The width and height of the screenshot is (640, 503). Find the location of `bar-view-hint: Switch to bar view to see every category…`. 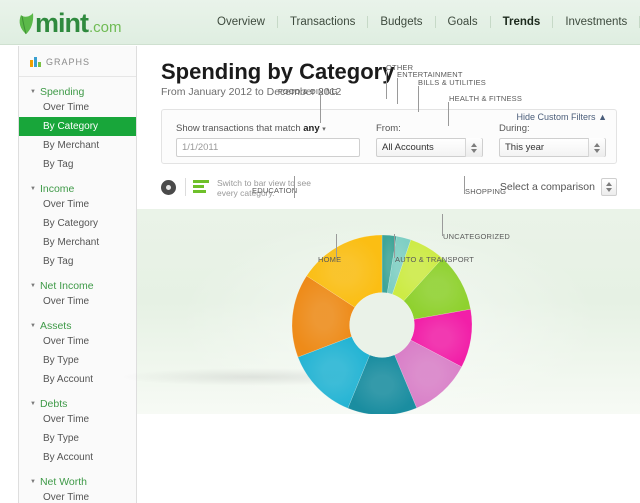

bar-view-hint: Switch to bar view to see every category… is located at coordinates (264, 188).